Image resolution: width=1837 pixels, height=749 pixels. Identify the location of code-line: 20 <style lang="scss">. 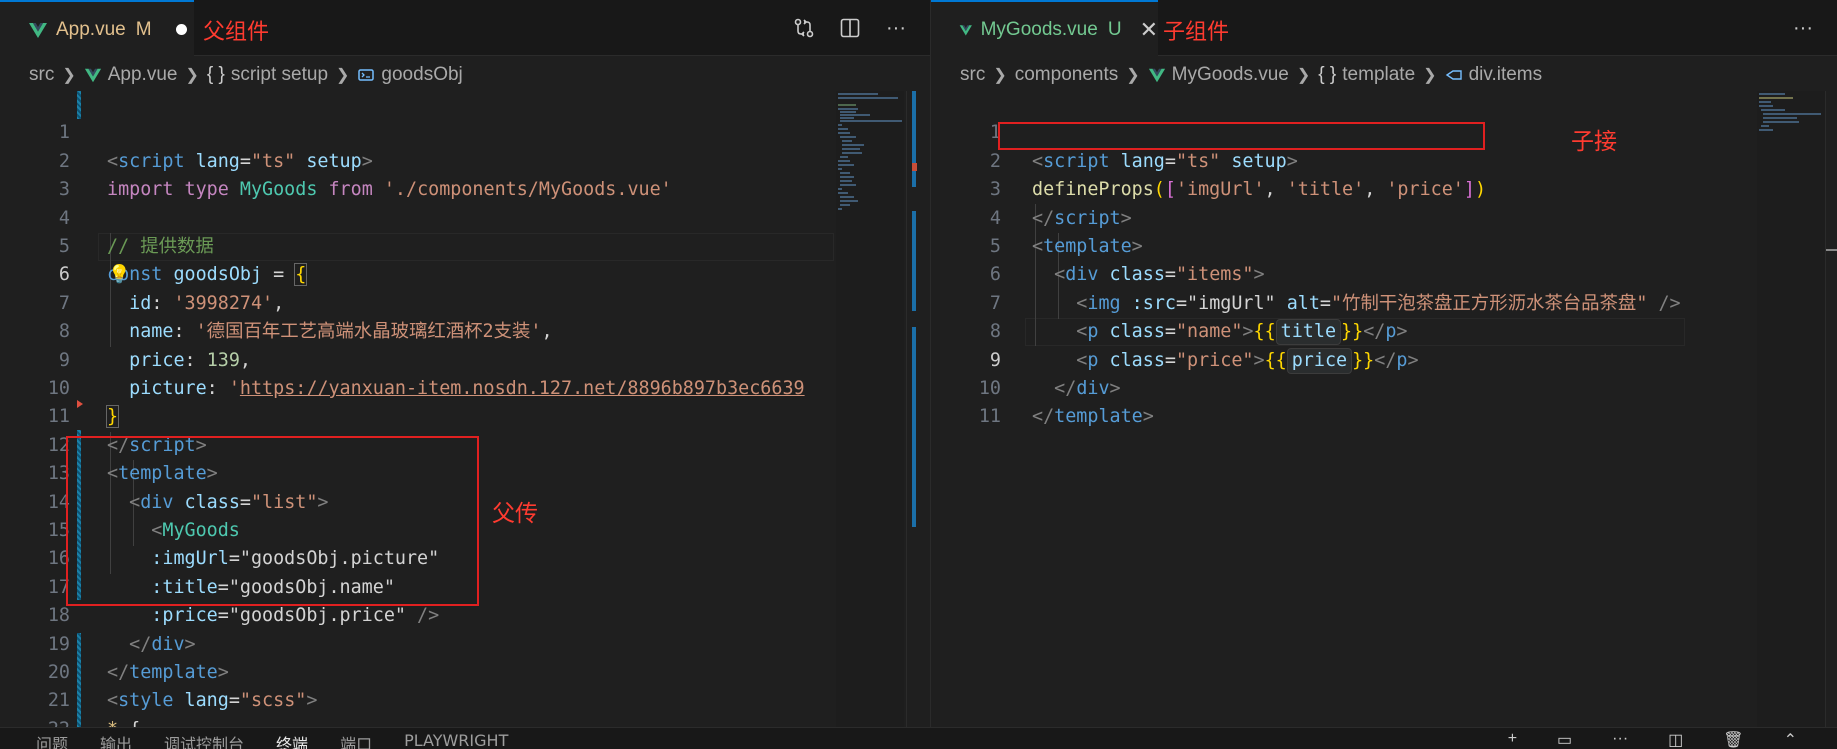
(182, 687).